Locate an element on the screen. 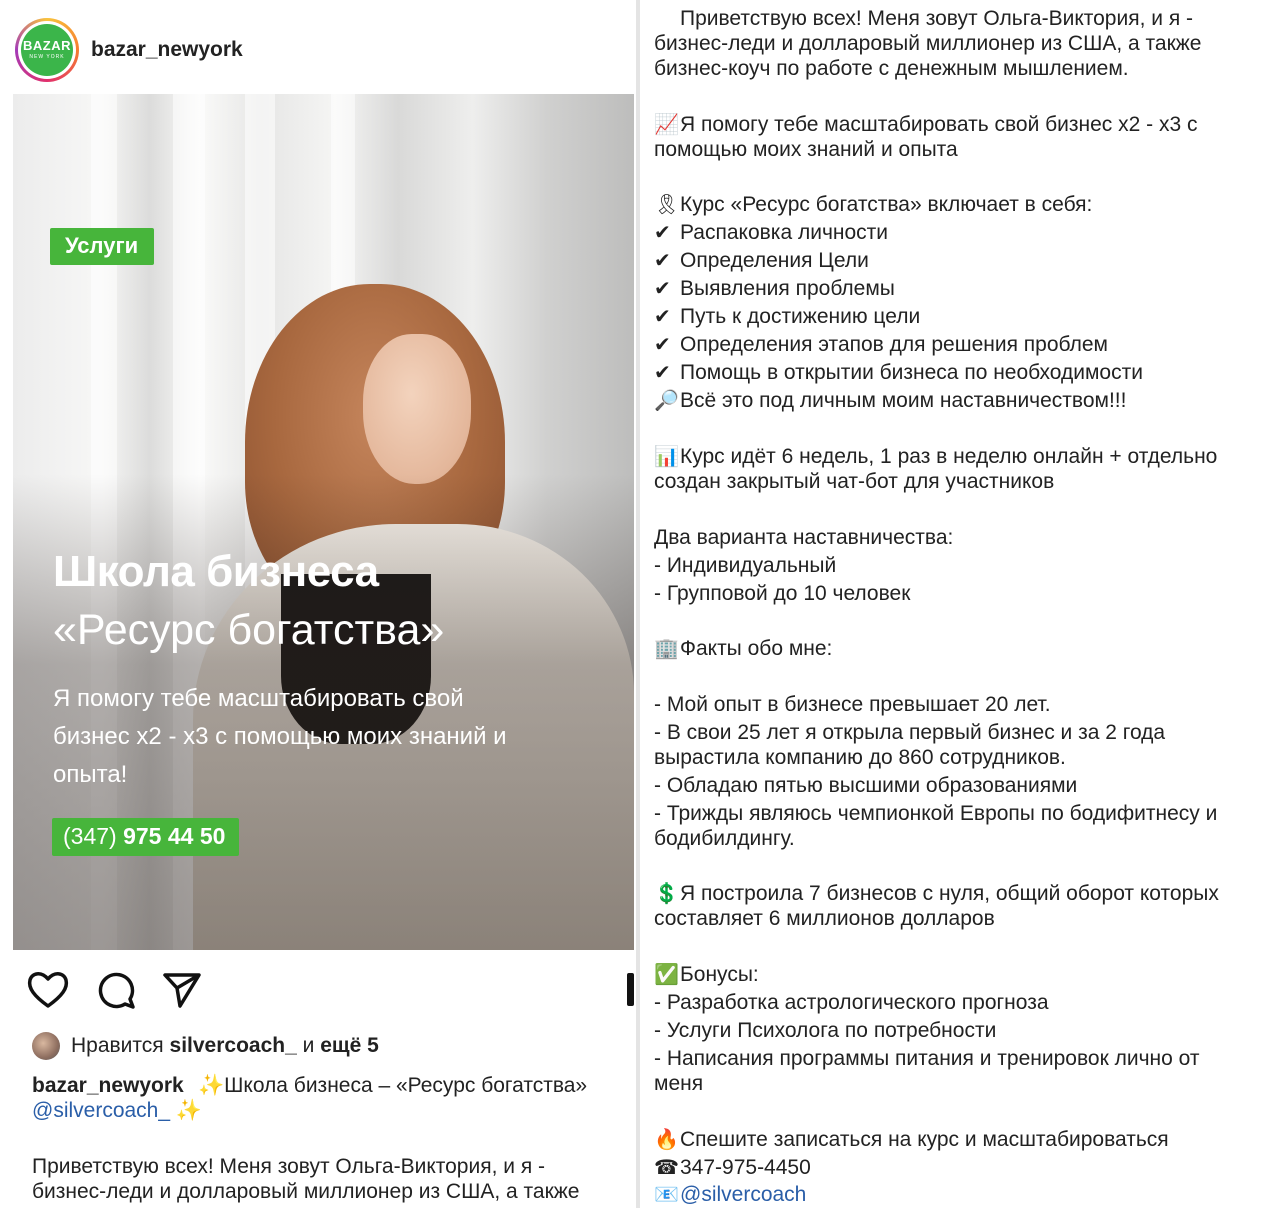 This screenshot has height=1208, width=1280. desc-line: - Индивидуальный is located at coordinates (745, 565).